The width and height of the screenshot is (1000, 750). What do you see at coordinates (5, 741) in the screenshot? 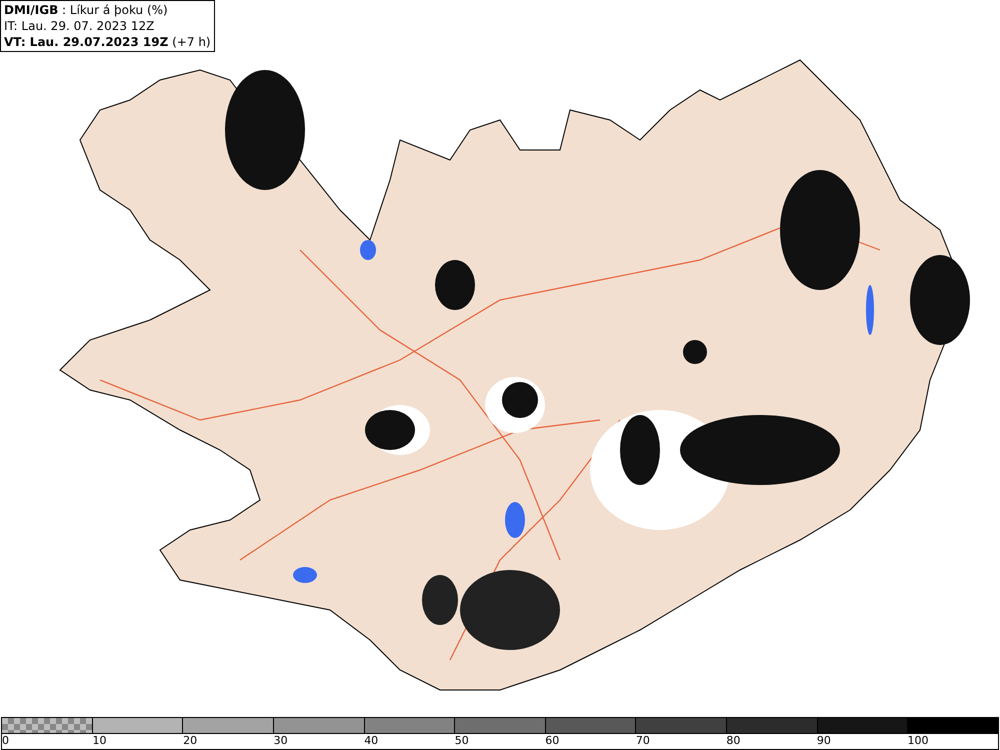
I see `legend-label: 0` at bounding box center [5, 741].